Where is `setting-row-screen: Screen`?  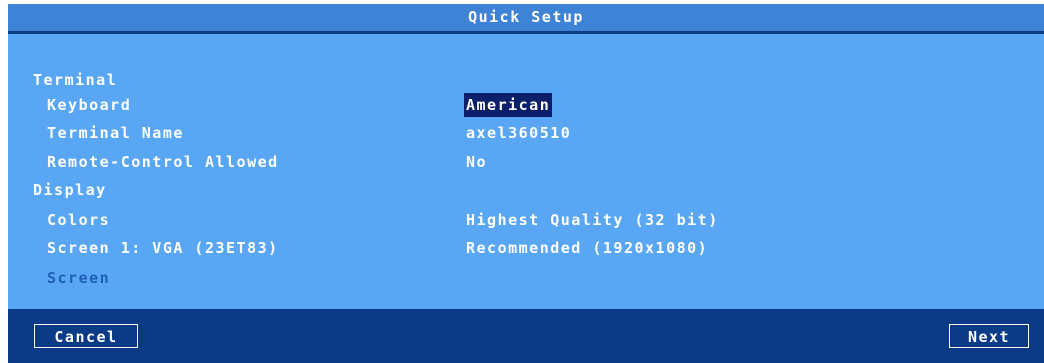
setting-row-screen: Screen is located at coordinates (526, 278).